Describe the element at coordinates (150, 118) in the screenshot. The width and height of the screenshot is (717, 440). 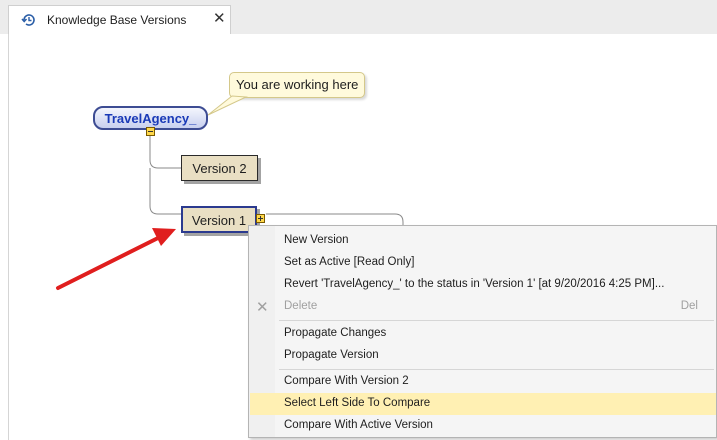
I see `kb-root-label: TravelAgency_` at that location.